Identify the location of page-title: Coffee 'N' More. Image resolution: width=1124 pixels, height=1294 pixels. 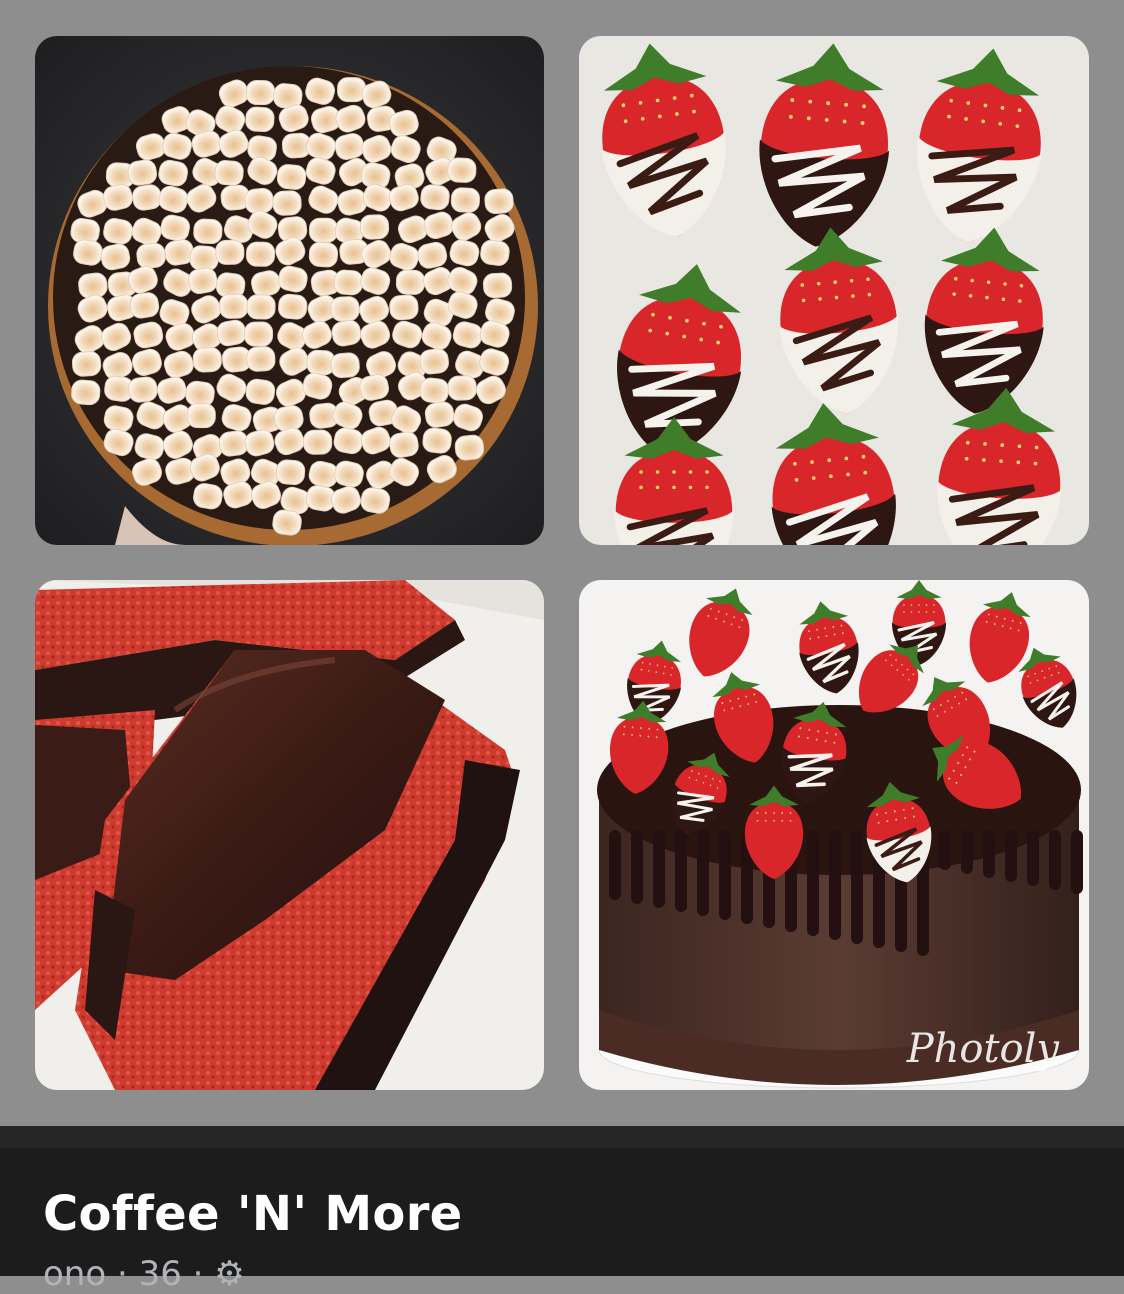
(253, 1214).